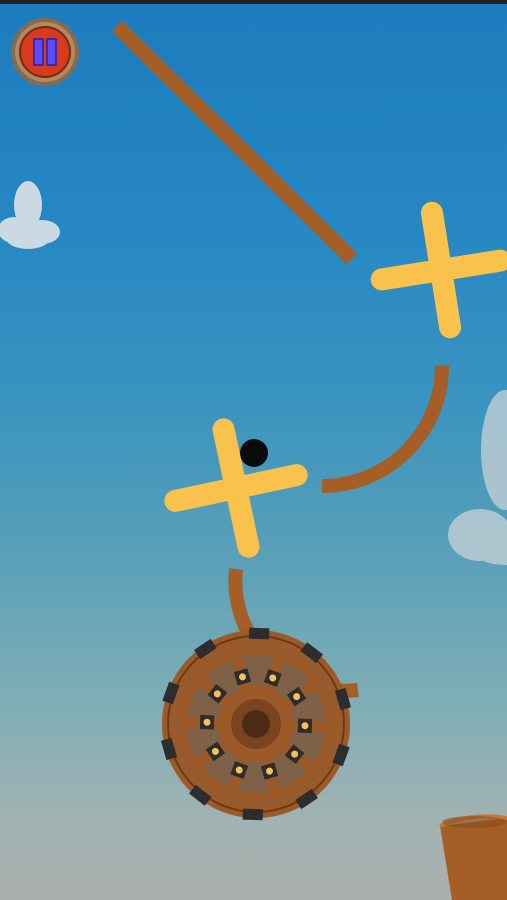 The height and width of the screenshot is (900, 507). What do you see at coordinates (30, 215) in the screenshot?
I see `cloud-left` at bounding box center [30, 215].